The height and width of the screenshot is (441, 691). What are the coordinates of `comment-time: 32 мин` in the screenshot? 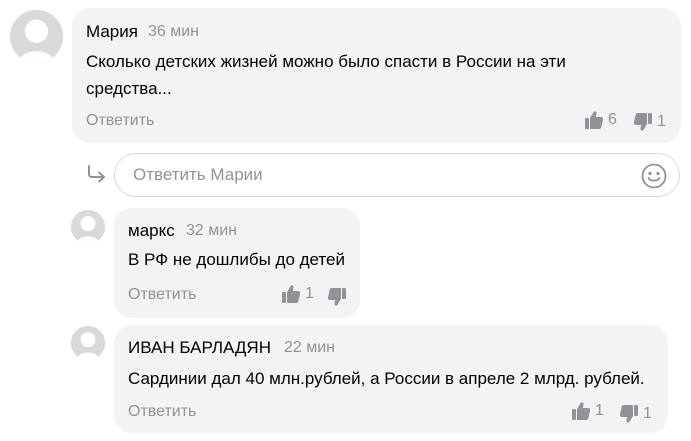 It's located at (212, 230).